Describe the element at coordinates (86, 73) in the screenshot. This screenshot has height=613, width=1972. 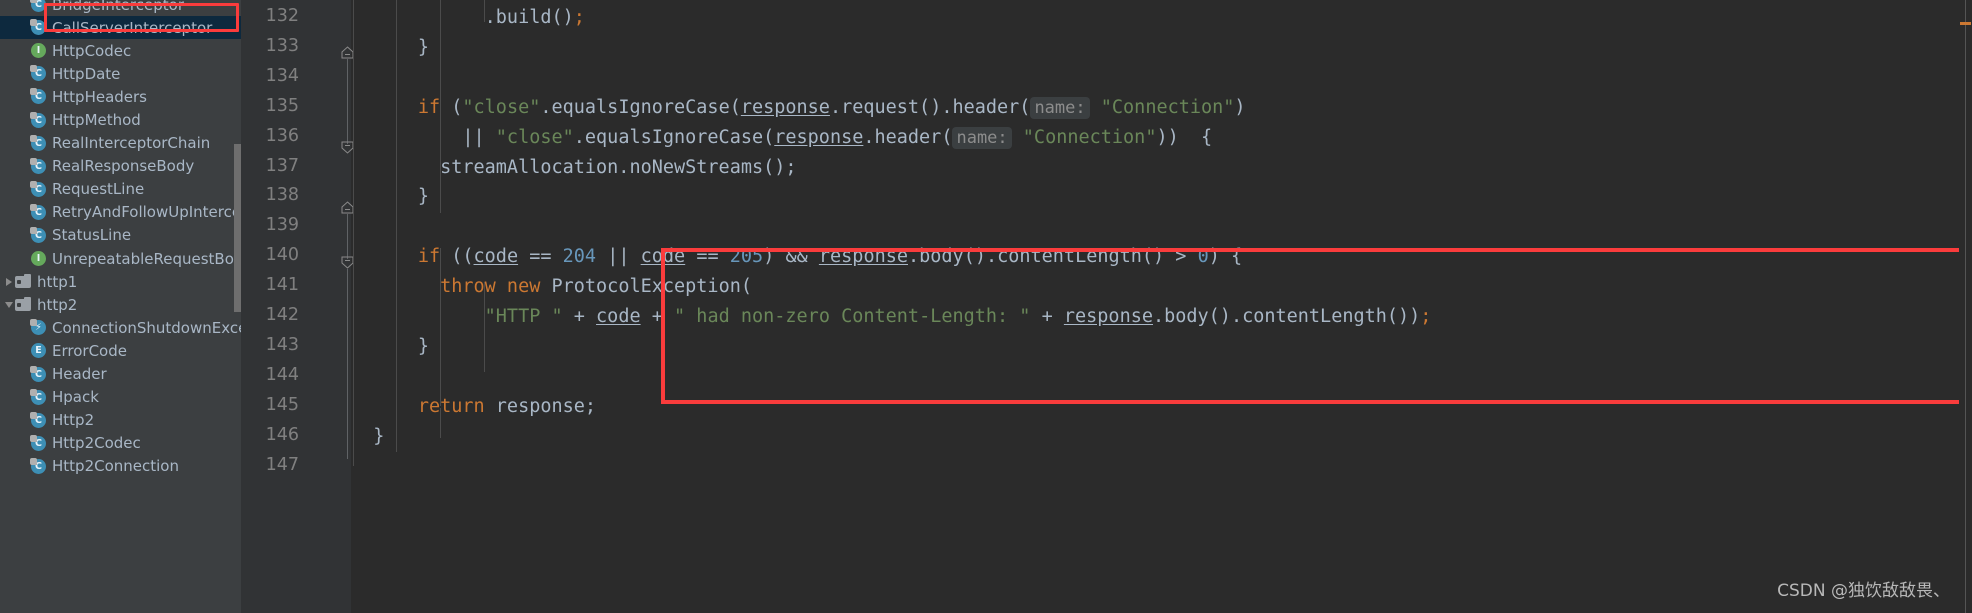
I see `tree-item-label: HttpDate` at that location.